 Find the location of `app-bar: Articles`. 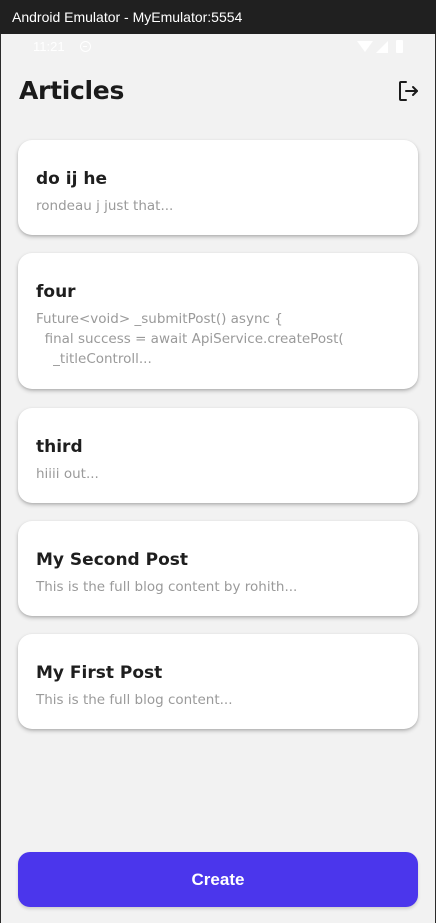

app-bar: Articles is located at coordinates (218, 92).